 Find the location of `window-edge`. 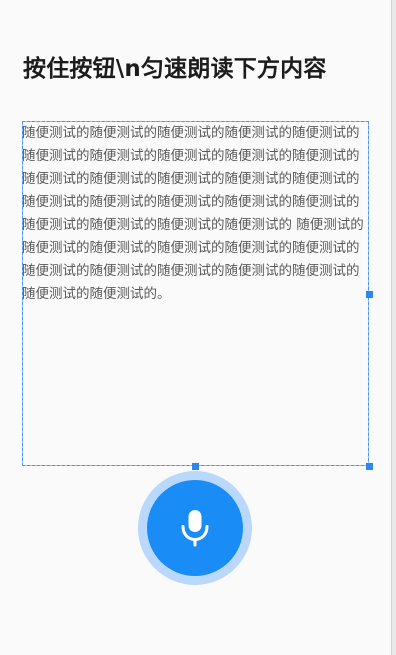

window-edge is located at coordinates (393, 327).